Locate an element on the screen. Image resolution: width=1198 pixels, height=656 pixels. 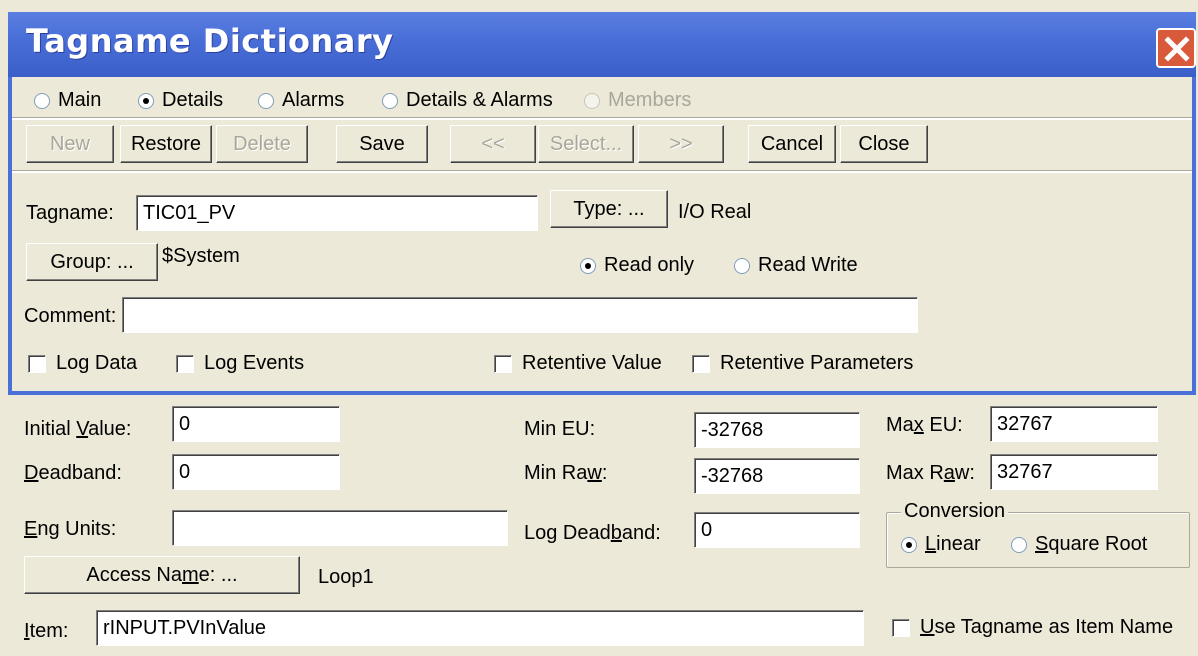
radio-details-dot is located at coordinates (146, 100).